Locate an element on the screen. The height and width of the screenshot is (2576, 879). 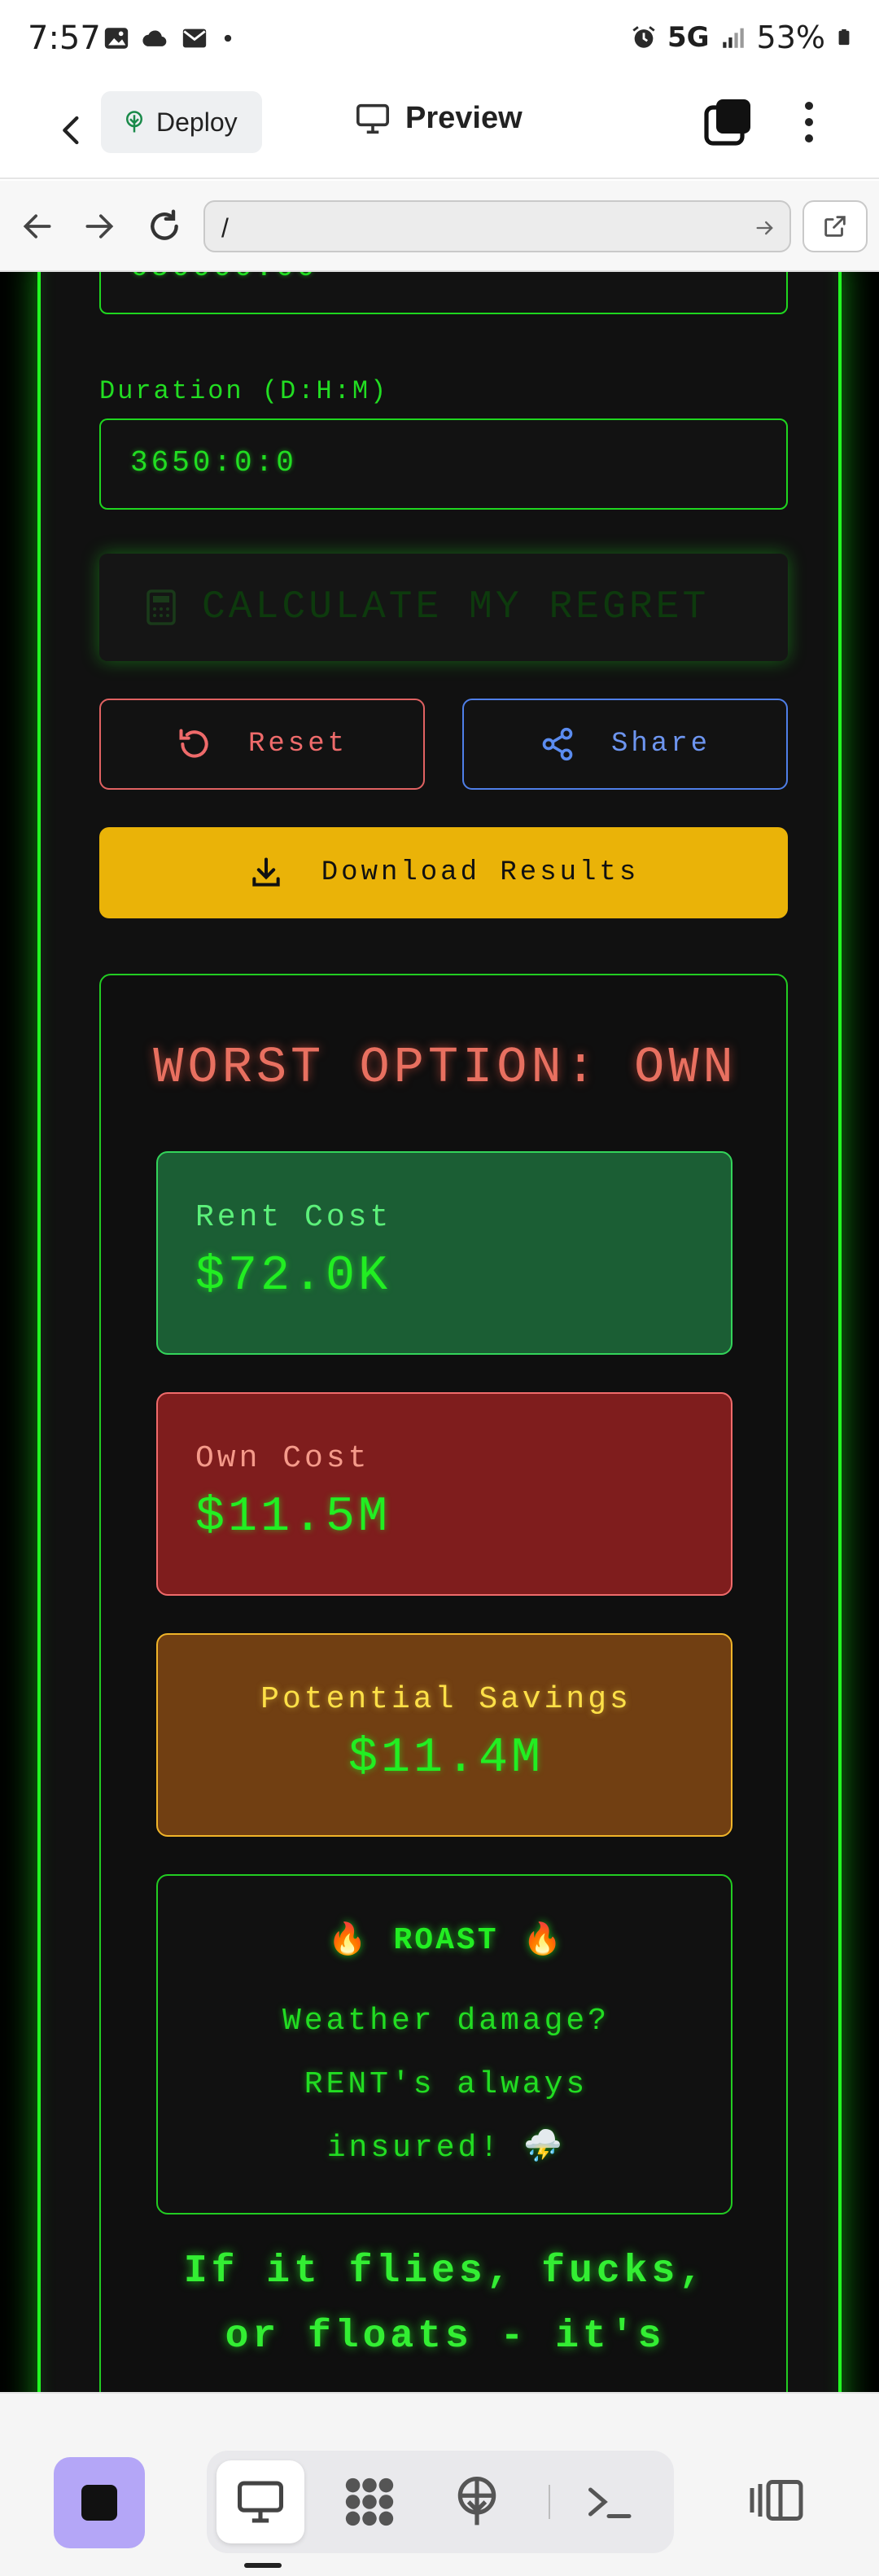
price-value: 650000.00 is located at coordinates (223, 278).